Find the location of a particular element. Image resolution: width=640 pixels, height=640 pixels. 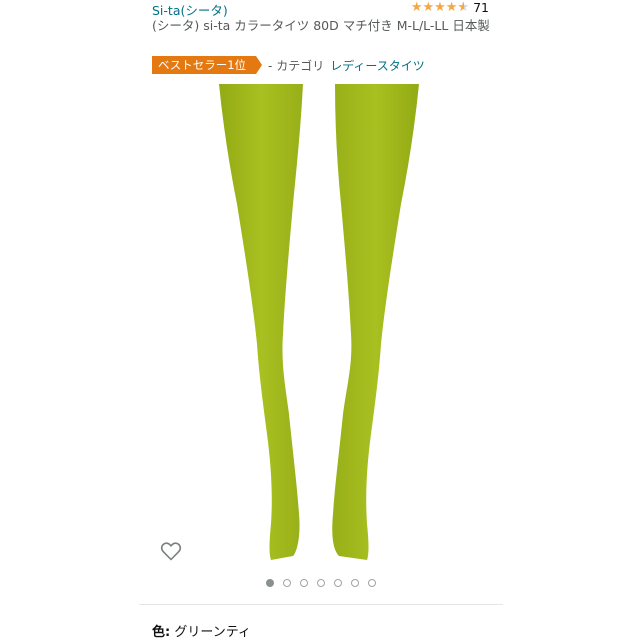

category-link: レディースタイツ is located at coordinates (377, 65).